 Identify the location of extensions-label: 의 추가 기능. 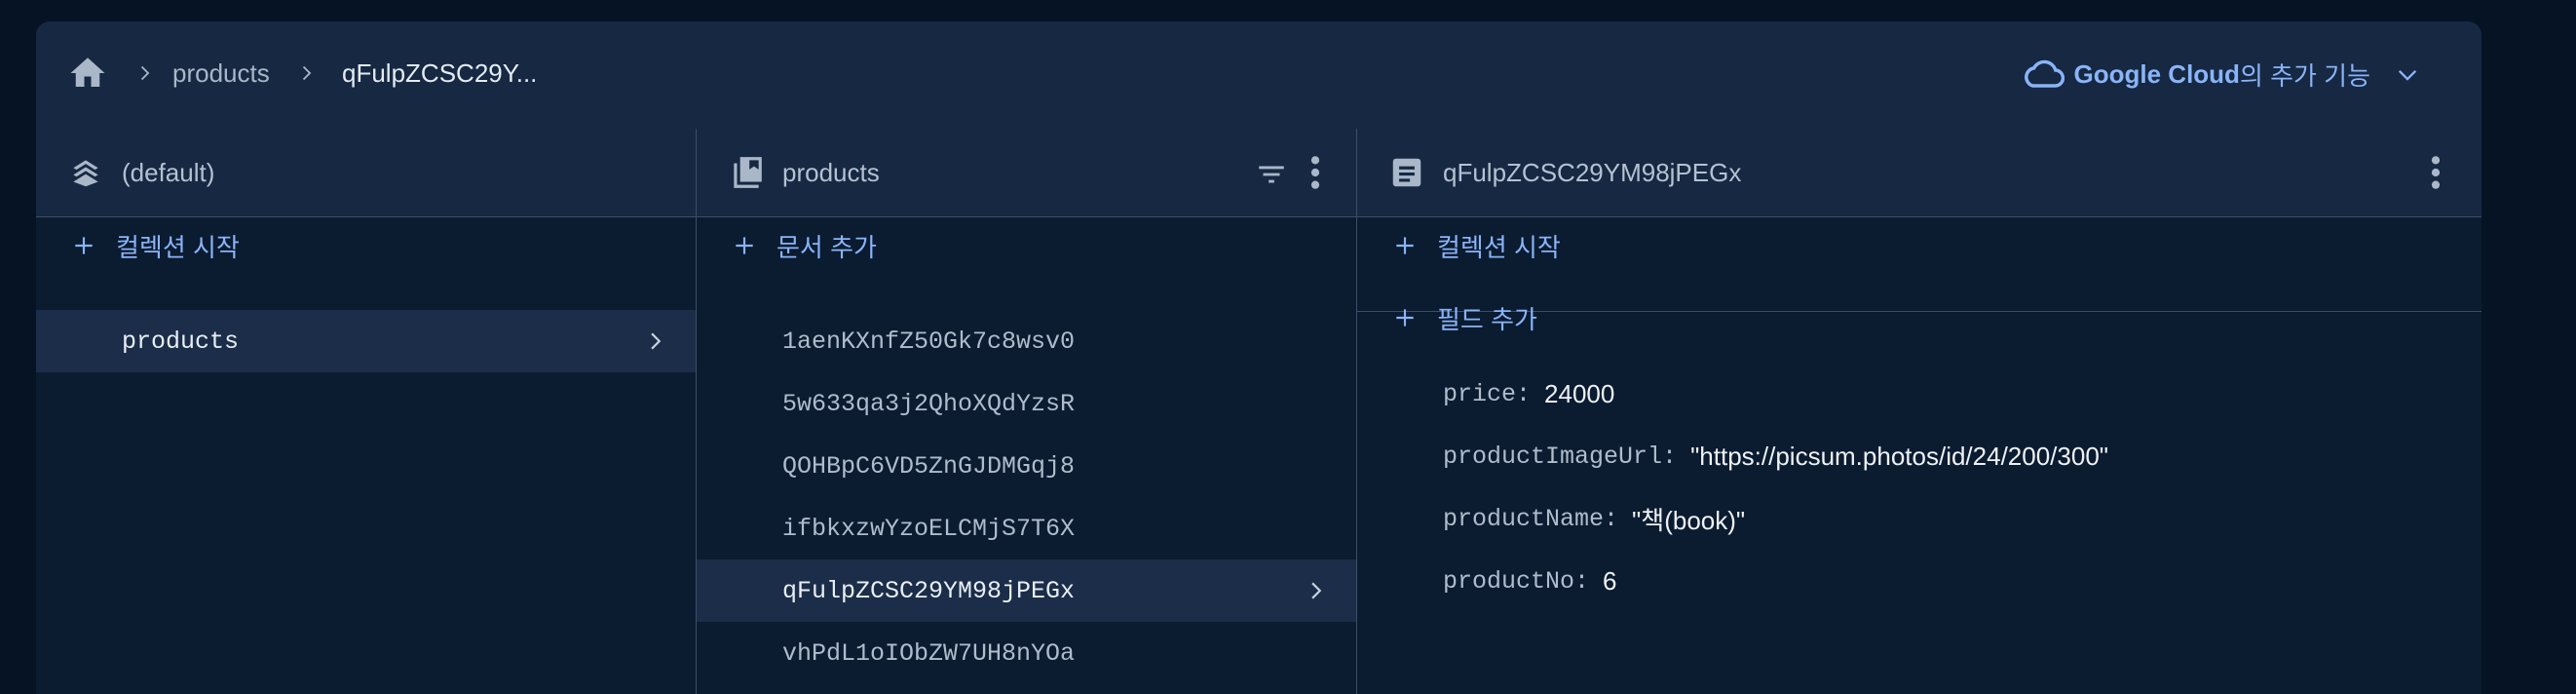
(2304, 75).